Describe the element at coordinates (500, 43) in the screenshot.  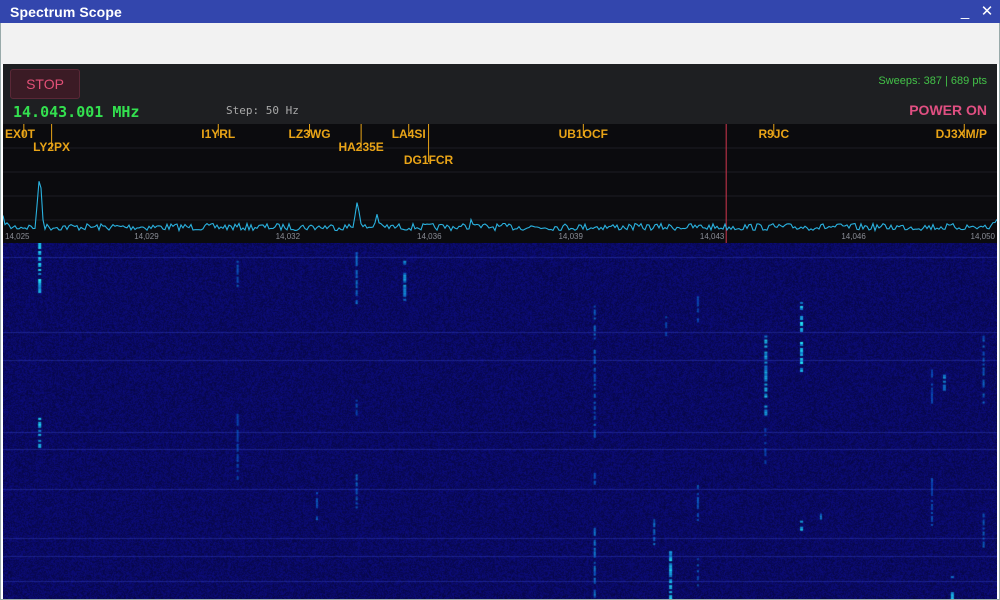
I see `toolbar-area` at that location.